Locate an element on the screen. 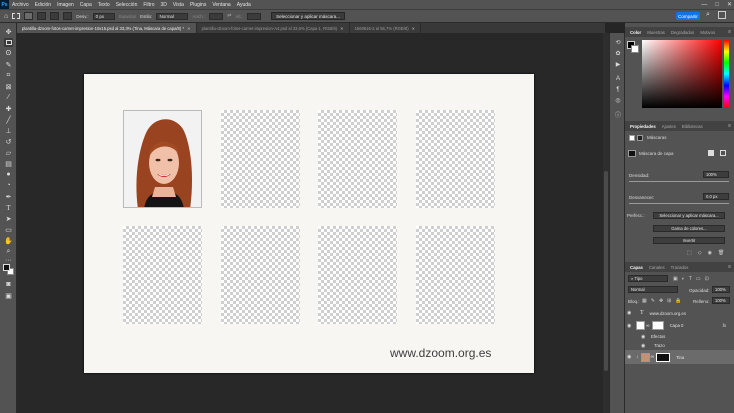 Image resolution: width=734 pixels, height=413 pixels. brush-tool-icon: ╱ is located at coordinates (8, 119).